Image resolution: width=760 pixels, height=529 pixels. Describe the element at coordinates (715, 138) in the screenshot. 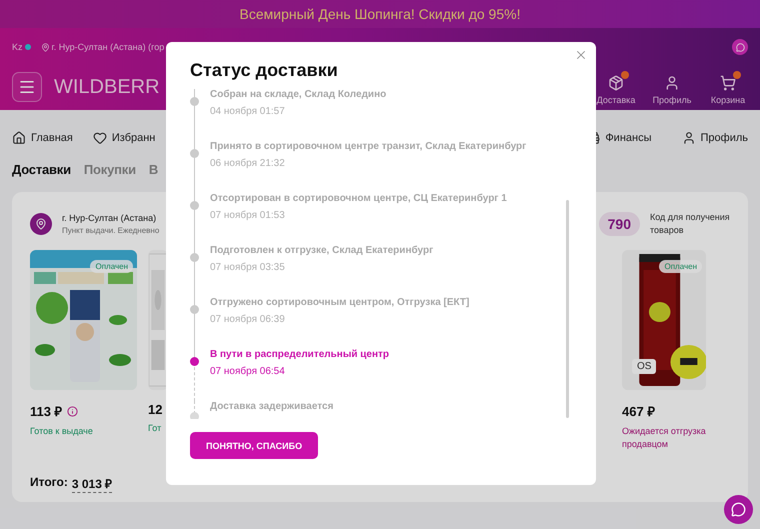

I see `nav-link: Профиль` at that location.